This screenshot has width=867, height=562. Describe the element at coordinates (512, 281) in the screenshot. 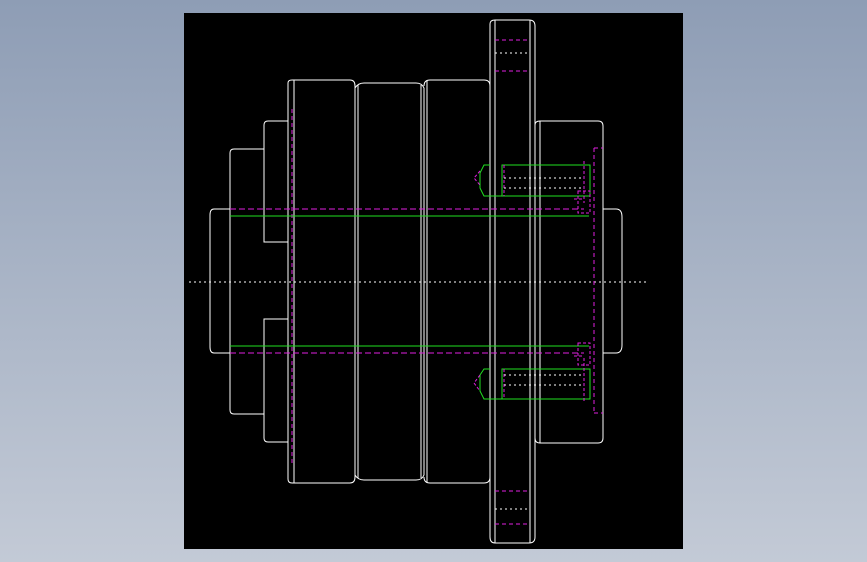

I see `flange-disc` at that location.